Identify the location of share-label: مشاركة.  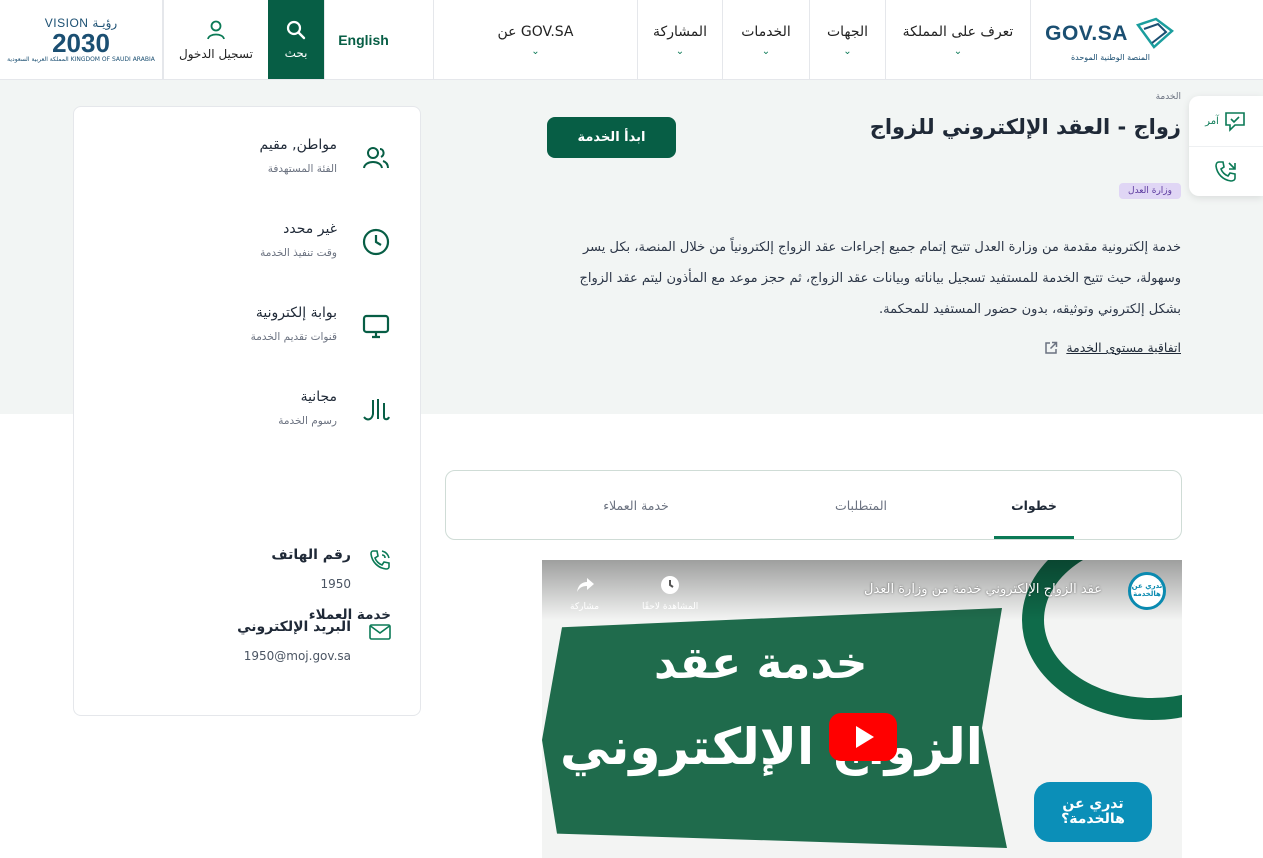
(585, 607).